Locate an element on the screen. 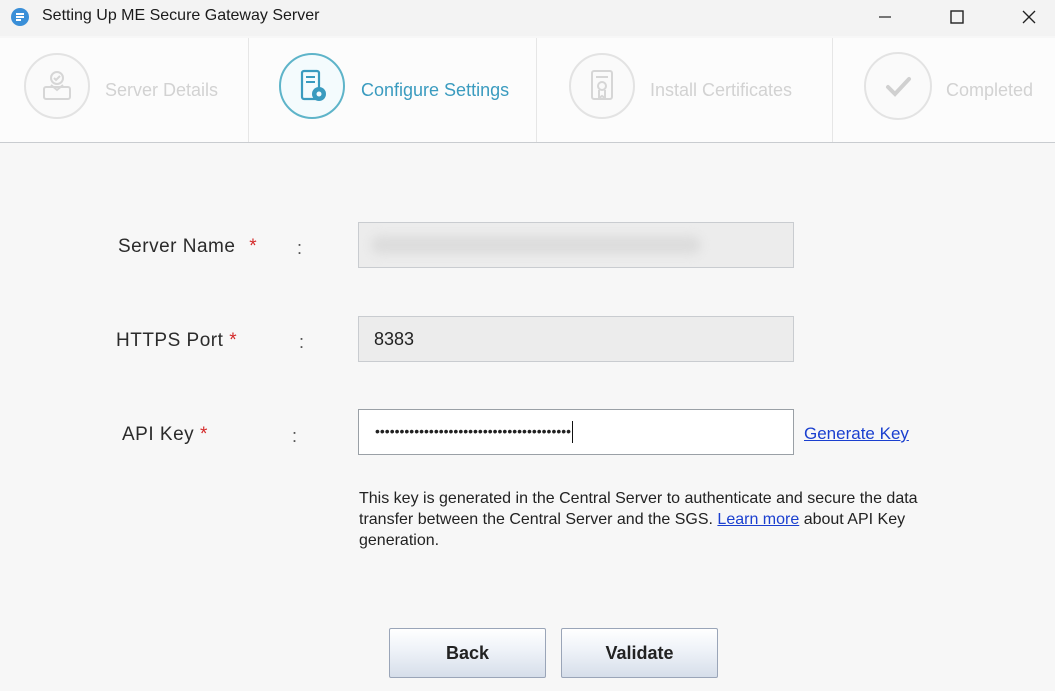 This screenshot has height=691, width=1055. api-key-masked-value: •••••••••••••••••••••••••••••••••••••••• is located at coordinates (473, 431).